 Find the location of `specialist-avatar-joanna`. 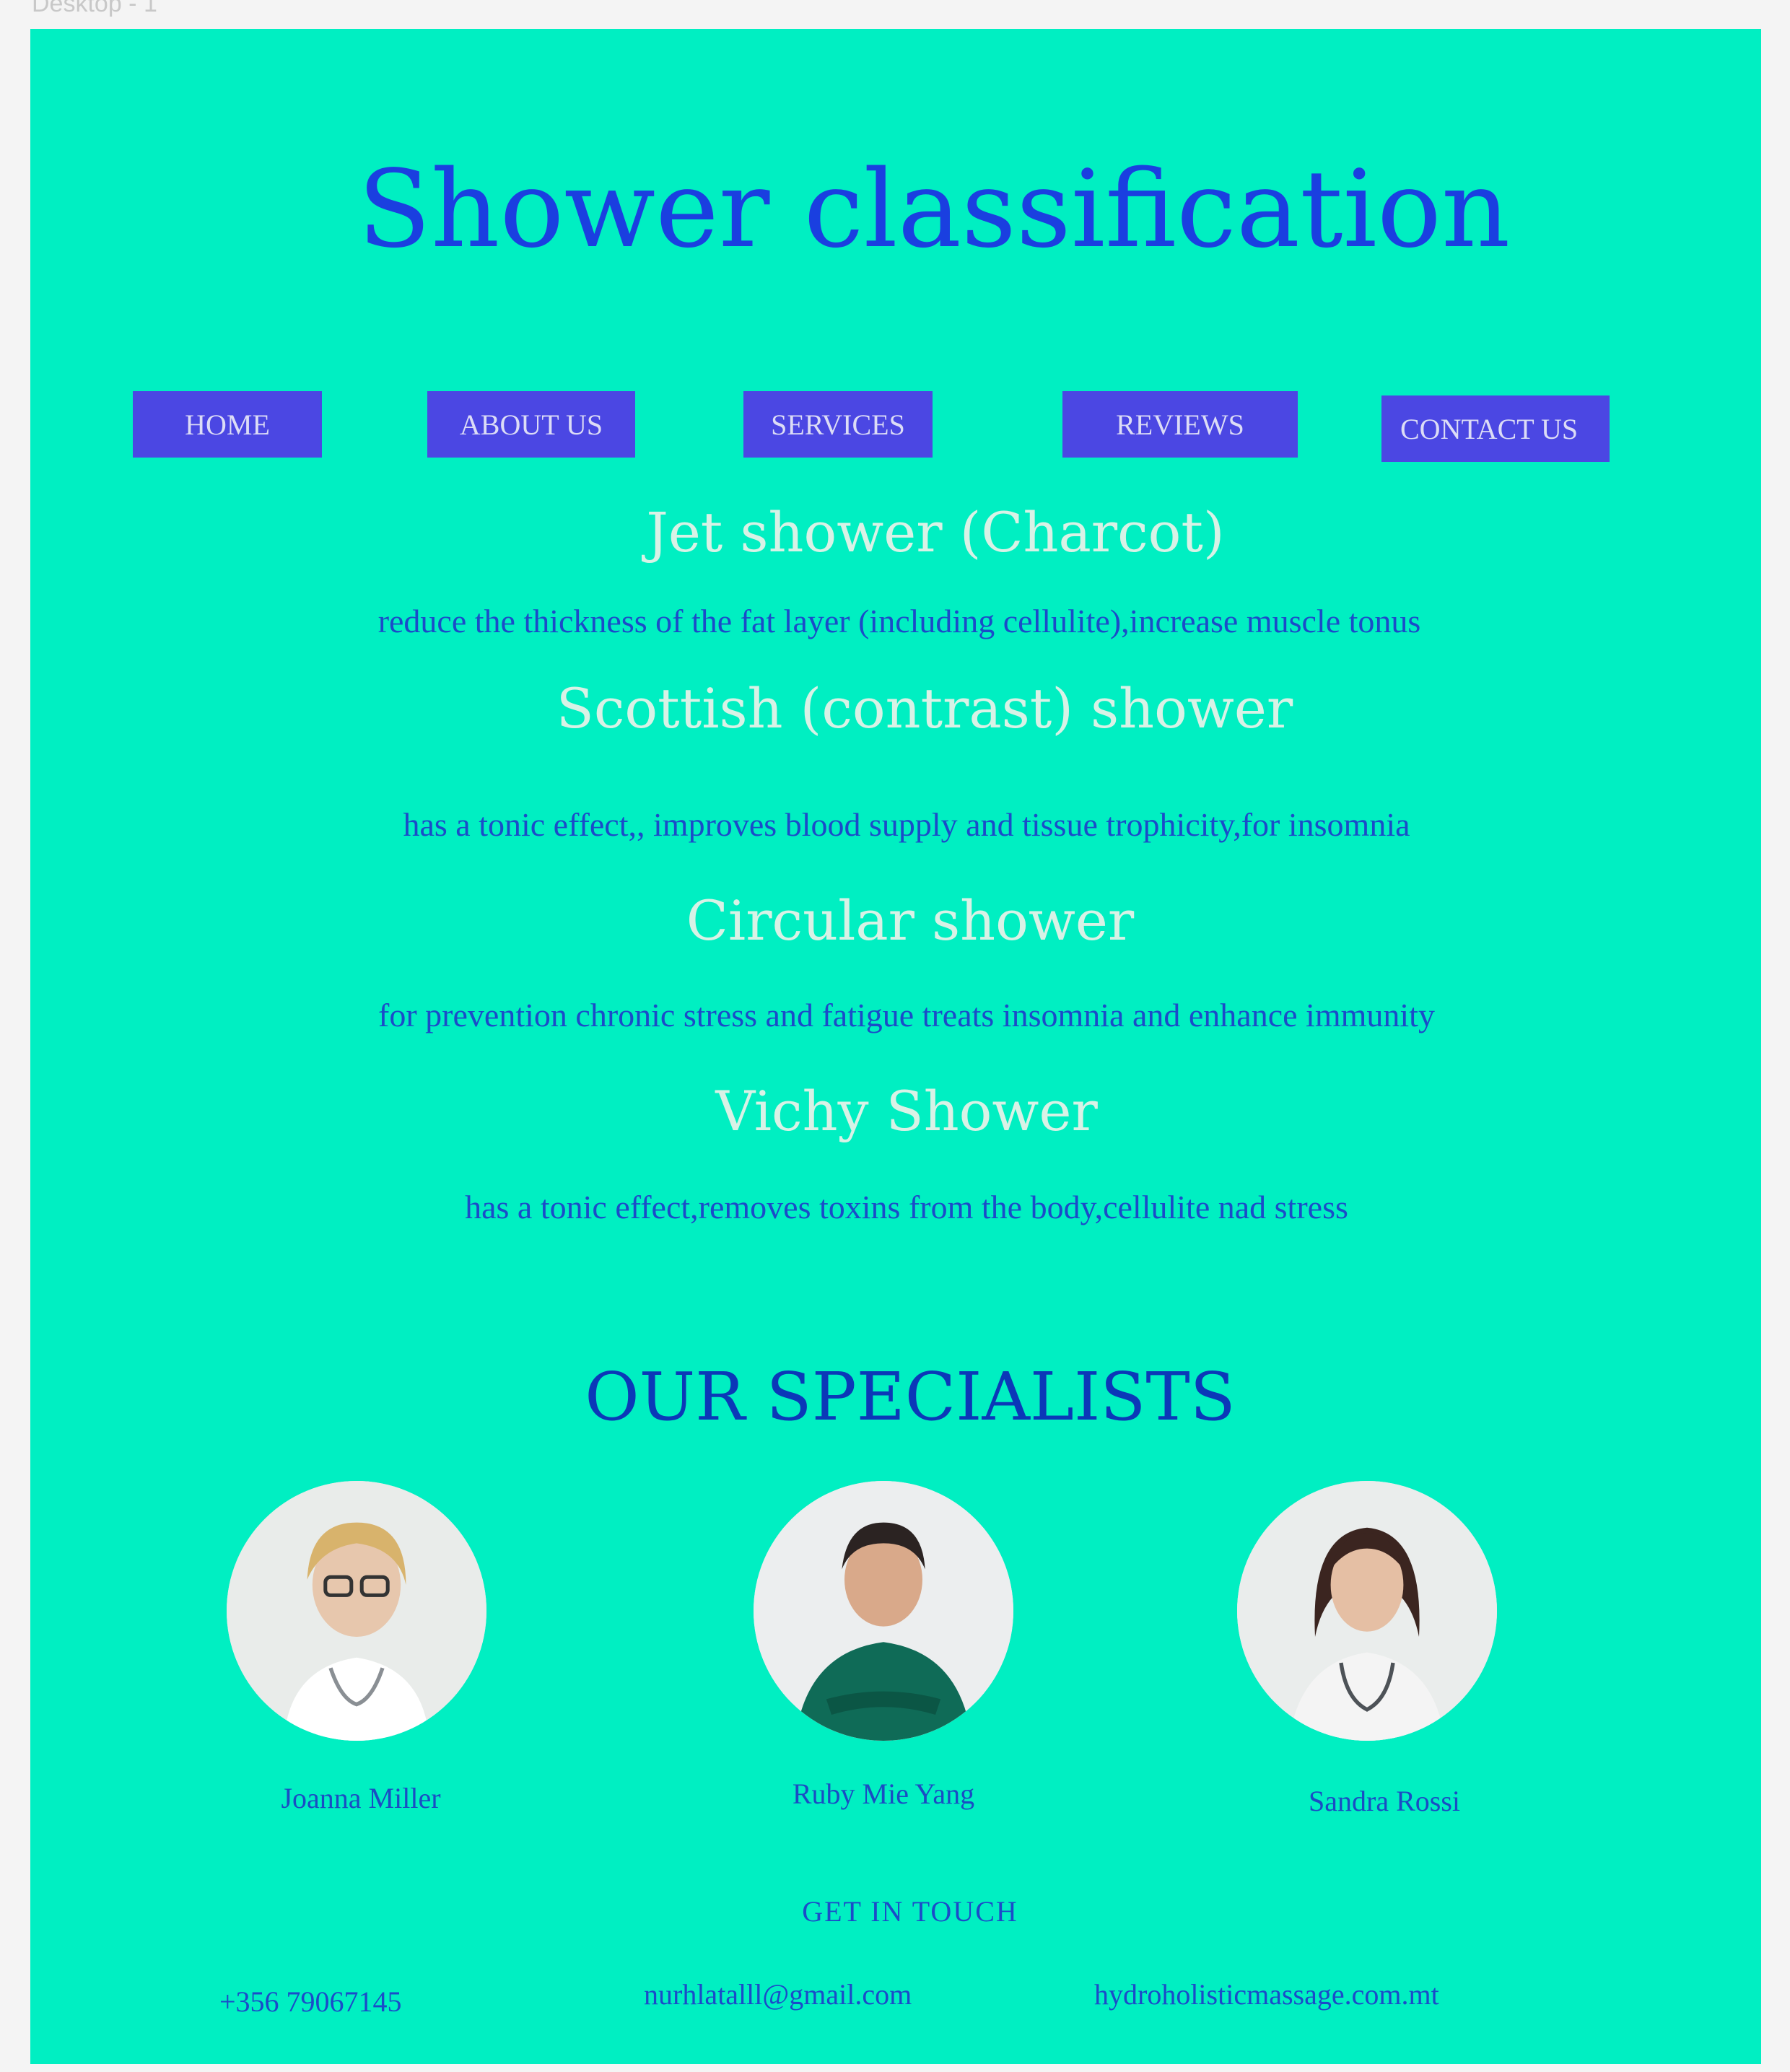

specialist-avatar-joanna is located at coordinates (357, 1611).